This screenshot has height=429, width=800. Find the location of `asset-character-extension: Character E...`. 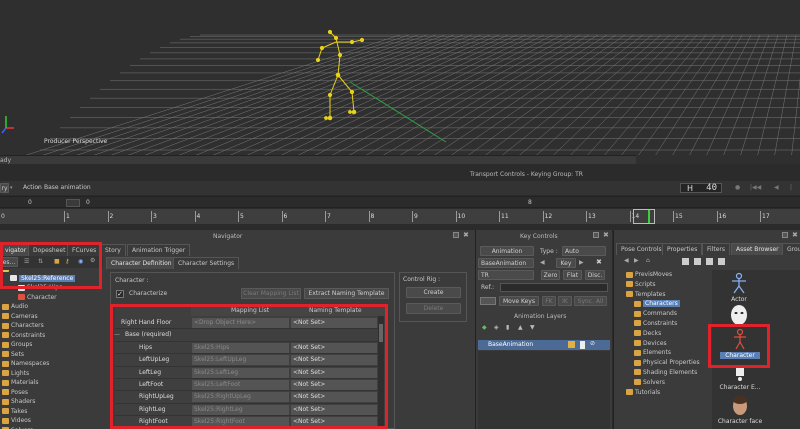

asset-character-extension: Character E... is located at coordinates (740, 380).